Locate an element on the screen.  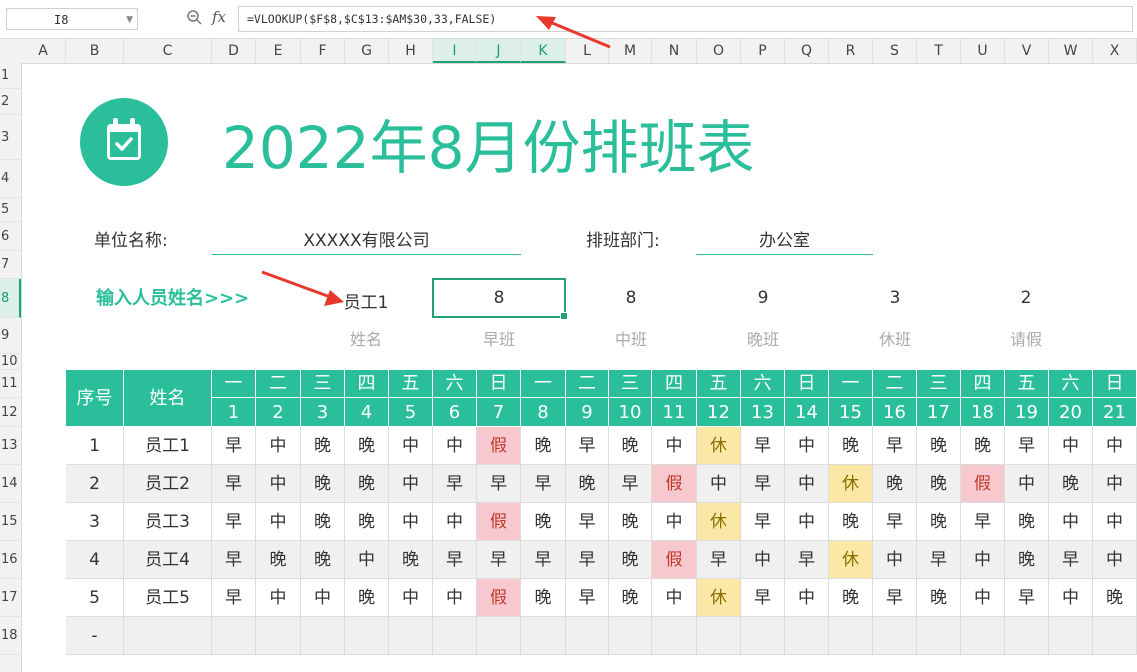
annotation-arrows is located at coordinates (436, 161).